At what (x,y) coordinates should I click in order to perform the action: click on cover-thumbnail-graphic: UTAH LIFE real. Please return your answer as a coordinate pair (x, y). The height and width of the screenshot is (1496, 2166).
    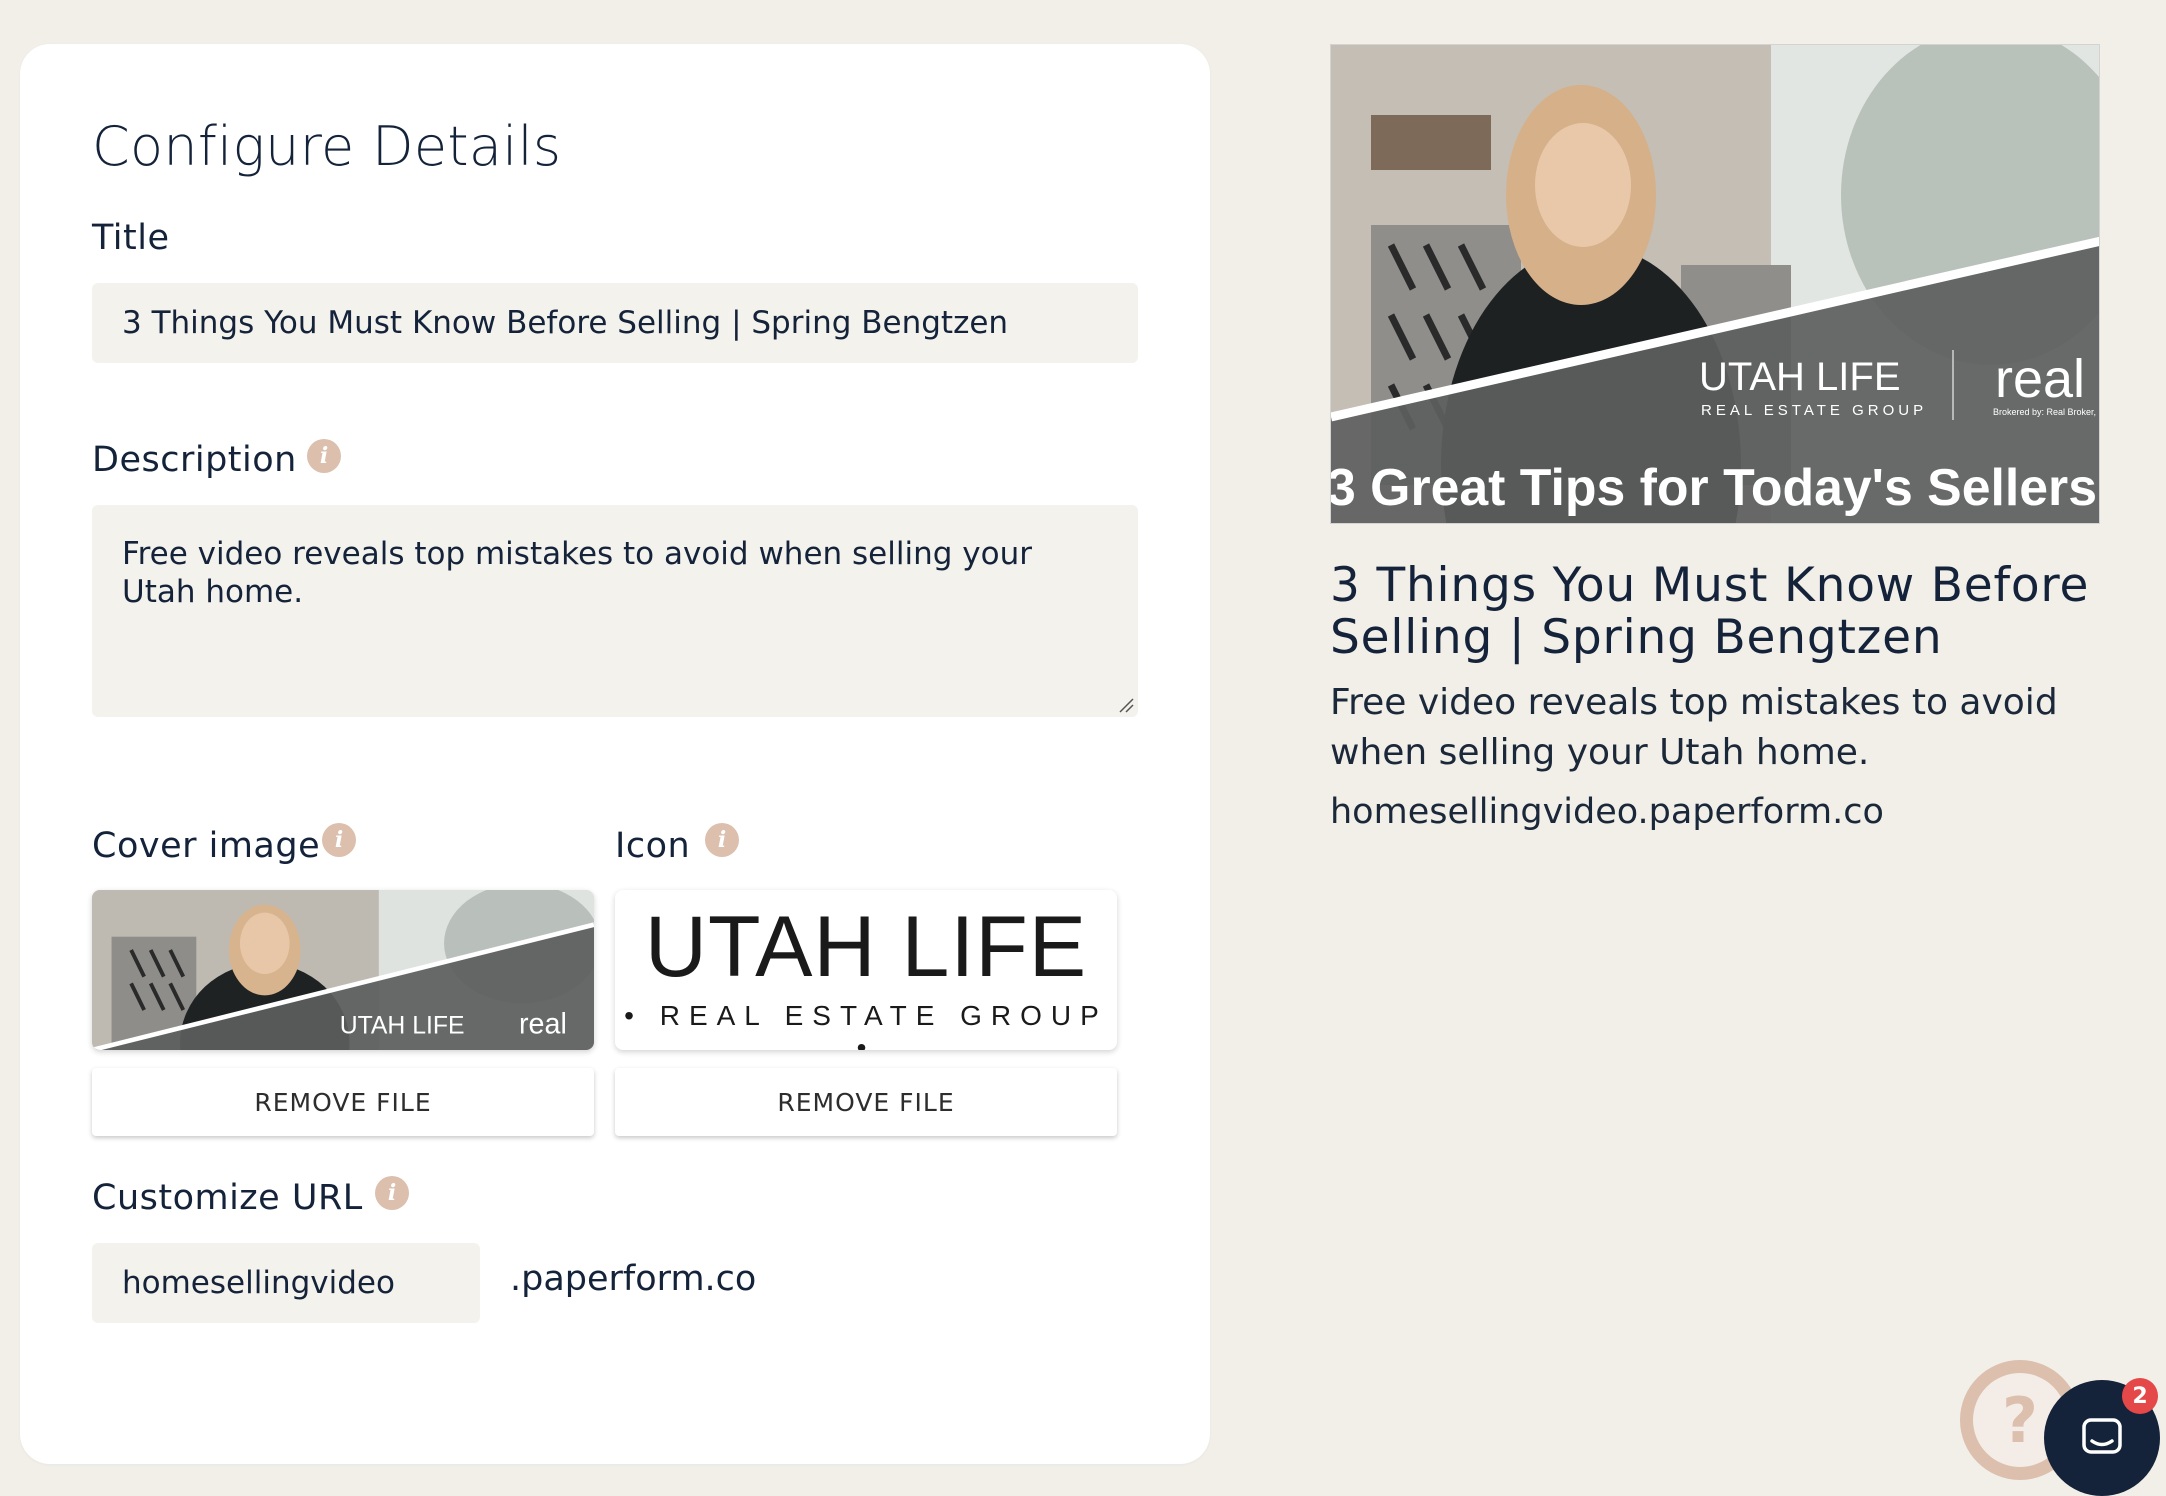
    Looking at the image, I should click on (343, 970).